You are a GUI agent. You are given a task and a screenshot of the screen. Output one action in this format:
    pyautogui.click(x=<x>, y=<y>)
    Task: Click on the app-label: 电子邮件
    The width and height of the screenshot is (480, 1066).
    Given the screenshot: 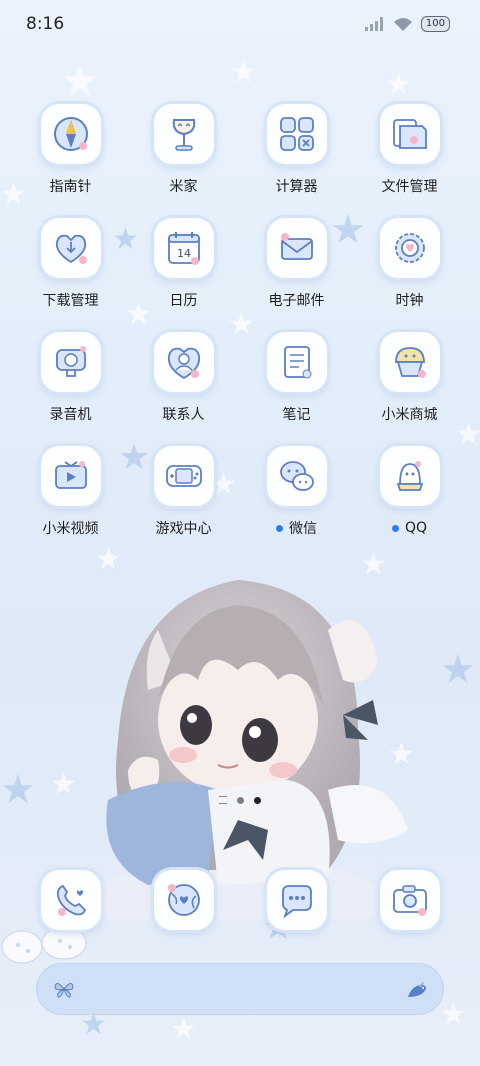 What is the action you would take?
    pyautogui.click(x=296, y=301)
    